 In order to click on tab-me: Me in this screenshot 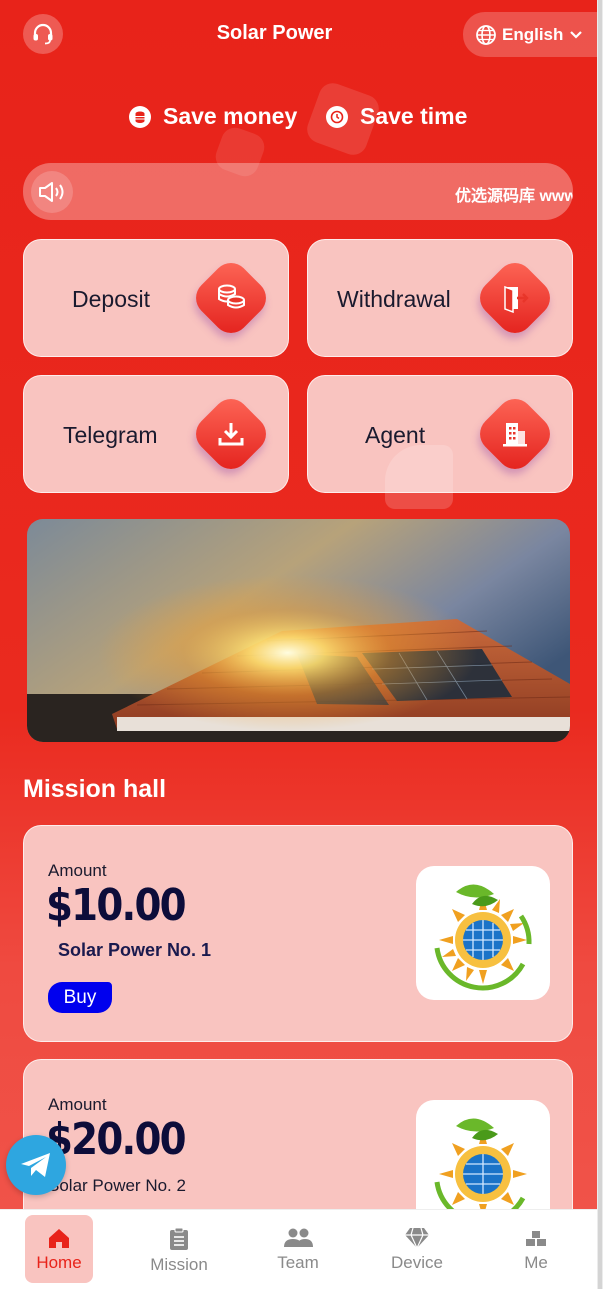, I will do `click(536, 1249)`.